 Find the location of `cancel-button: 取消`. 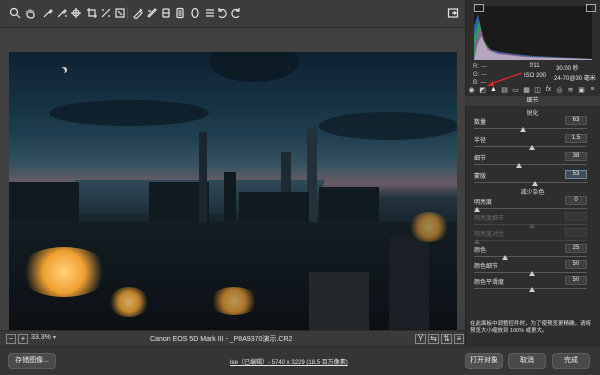

cancel-button: 取消 is located at coordinates (527, 361).